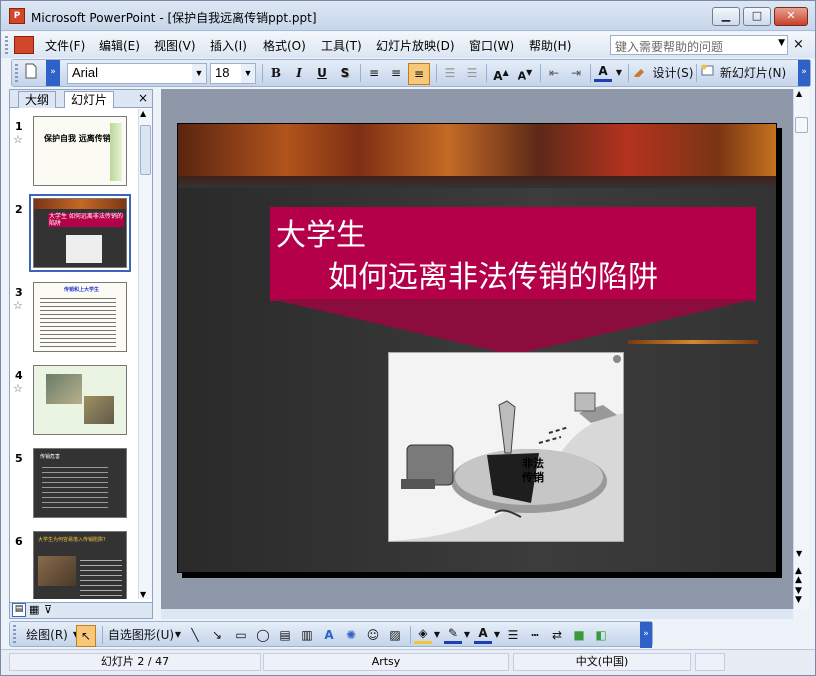 This screenshot has width=816, height=676. Describe the element at coordinates (307, 636) in the screenshot. I see `vertical-text-box-icon: ▥` at that location.